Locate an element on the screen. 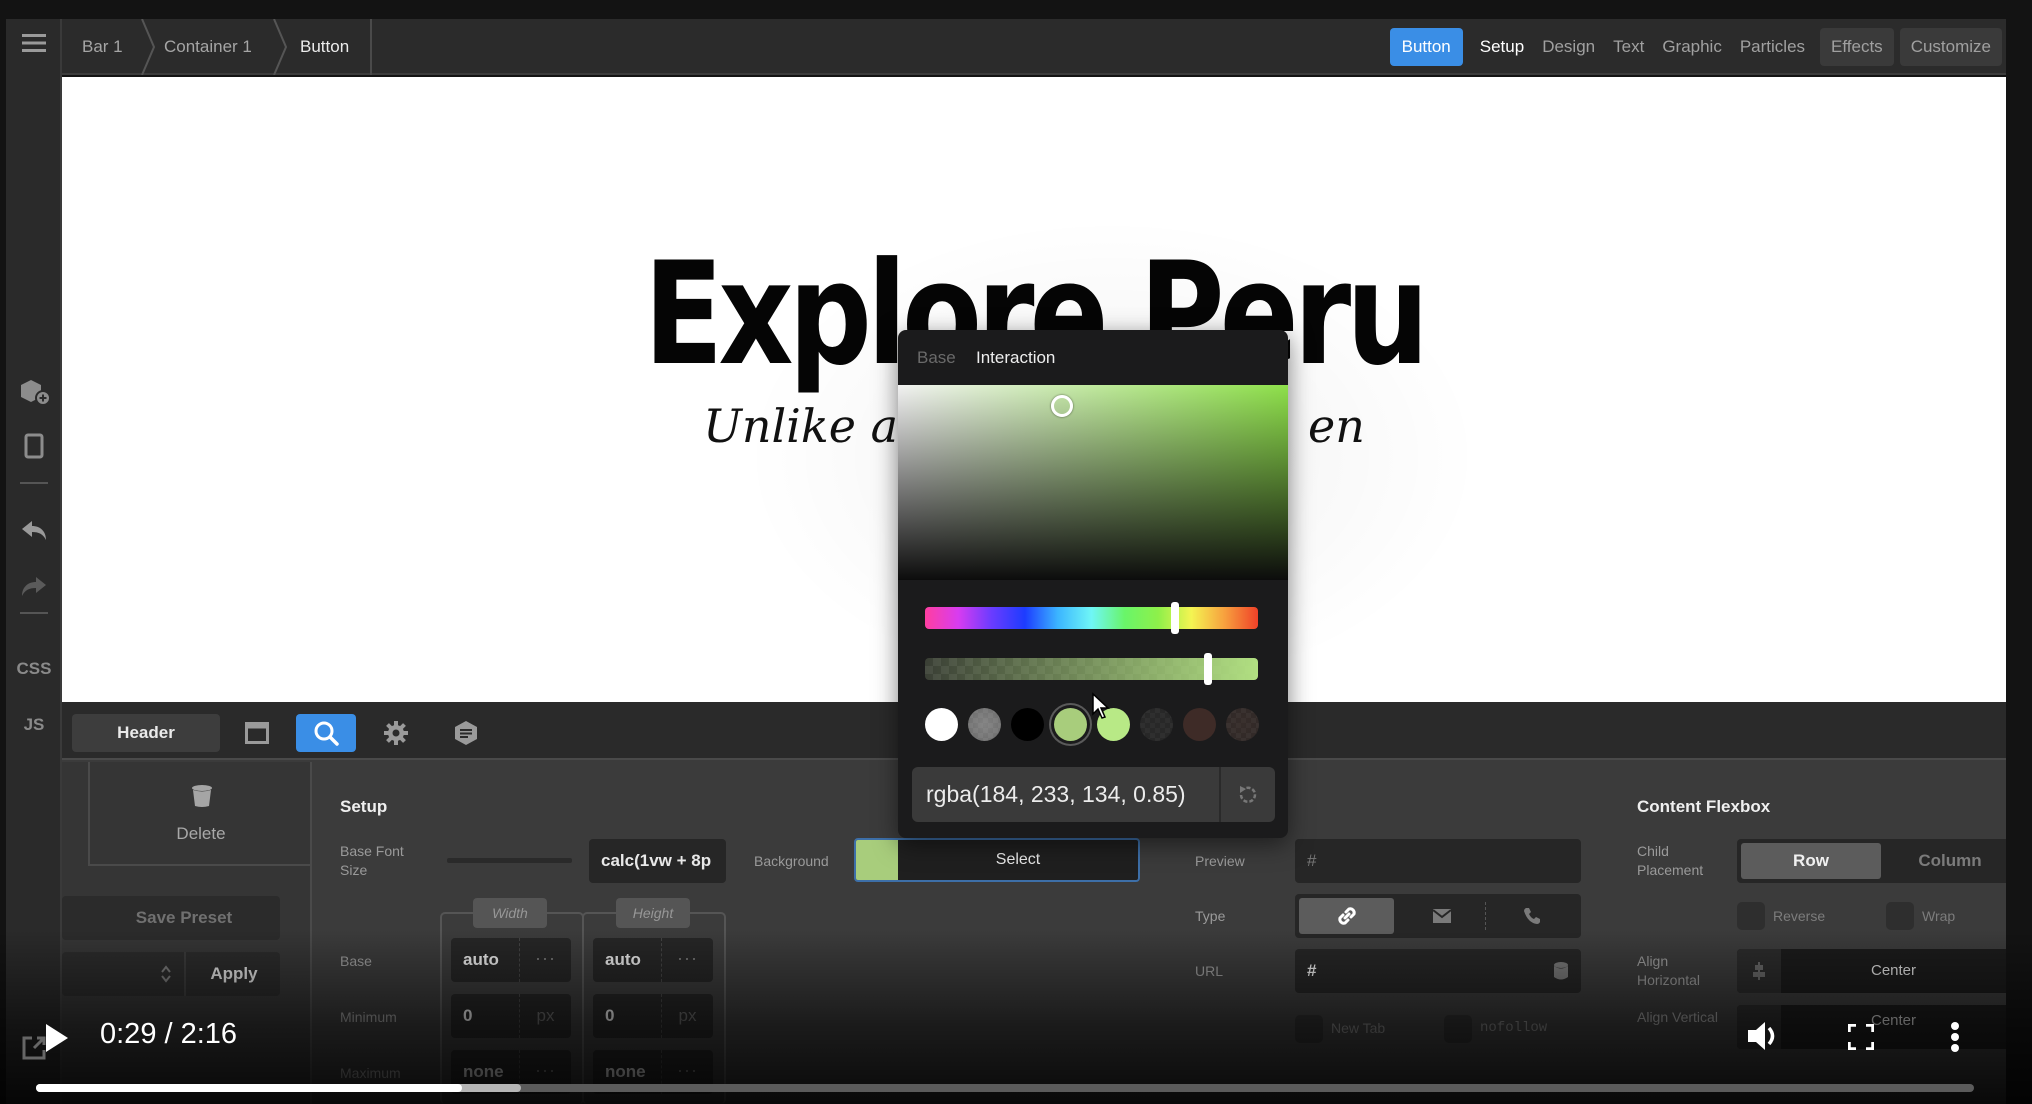 The image size is (2032, 1104). link-type-selector is located at coordinates (1438, 916).